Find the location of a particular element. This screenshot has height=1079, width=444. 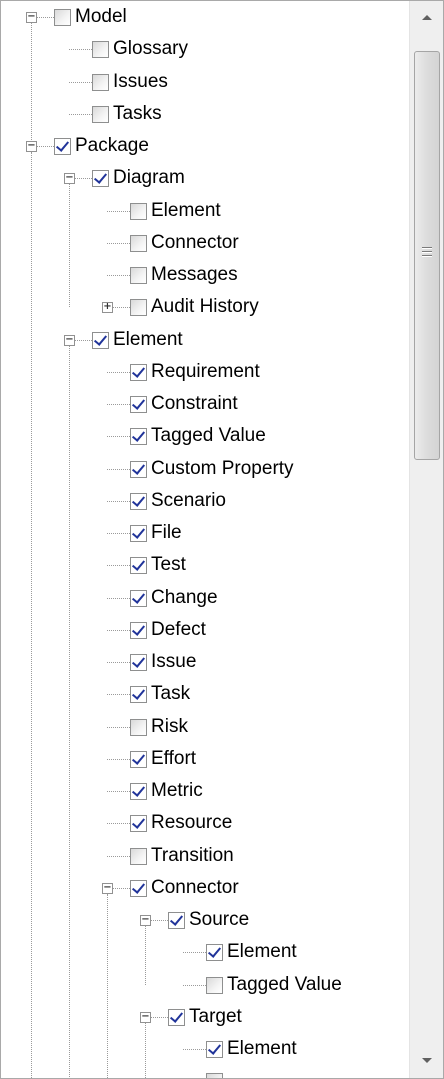

tree-node-label: Audit History is located at coordinates (205, 306).